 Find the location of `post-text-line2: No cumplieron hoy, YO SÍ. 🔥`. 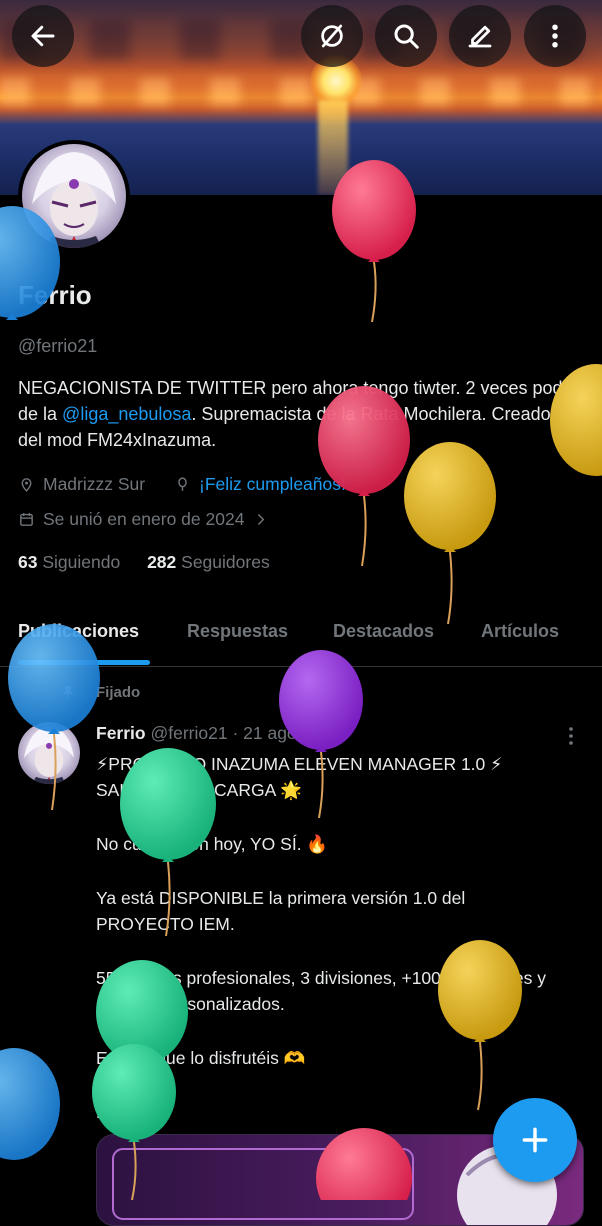

post-text-line2: No cumplieron hoy, YO SÍ. 🔥 is located at coordinates (212, 844).